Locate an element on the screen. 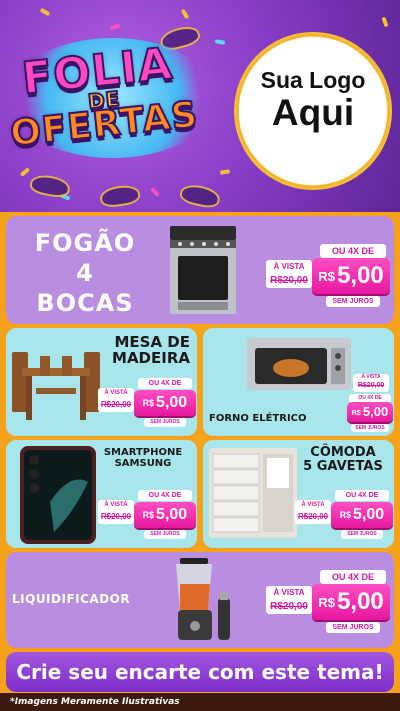  product-name-line: LIQUIDIFICADOR is located at coordinates (71, 599).